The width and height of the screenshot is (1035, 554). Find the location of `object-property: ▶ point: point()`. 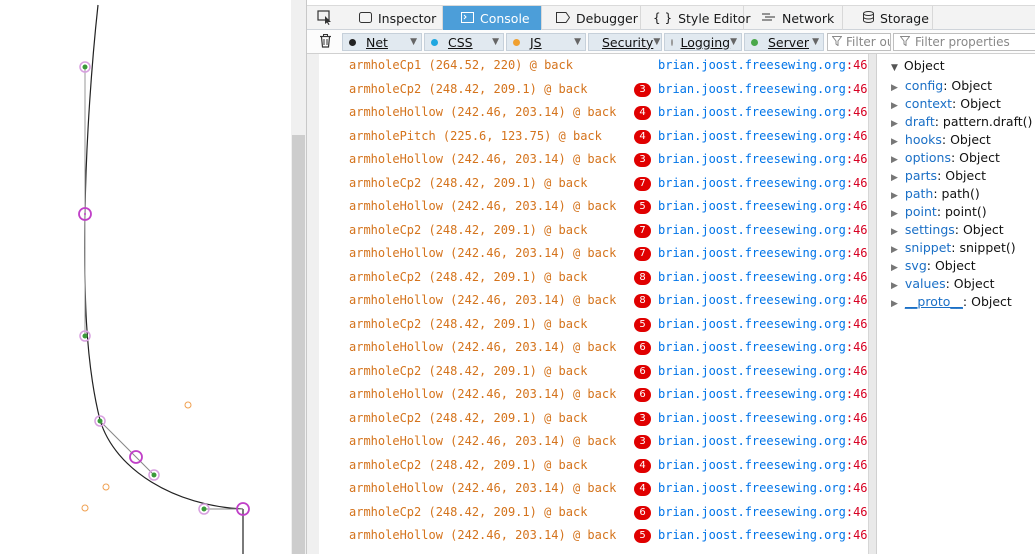

object-property: ▶ point: point() is located at coordinates (939, 211).